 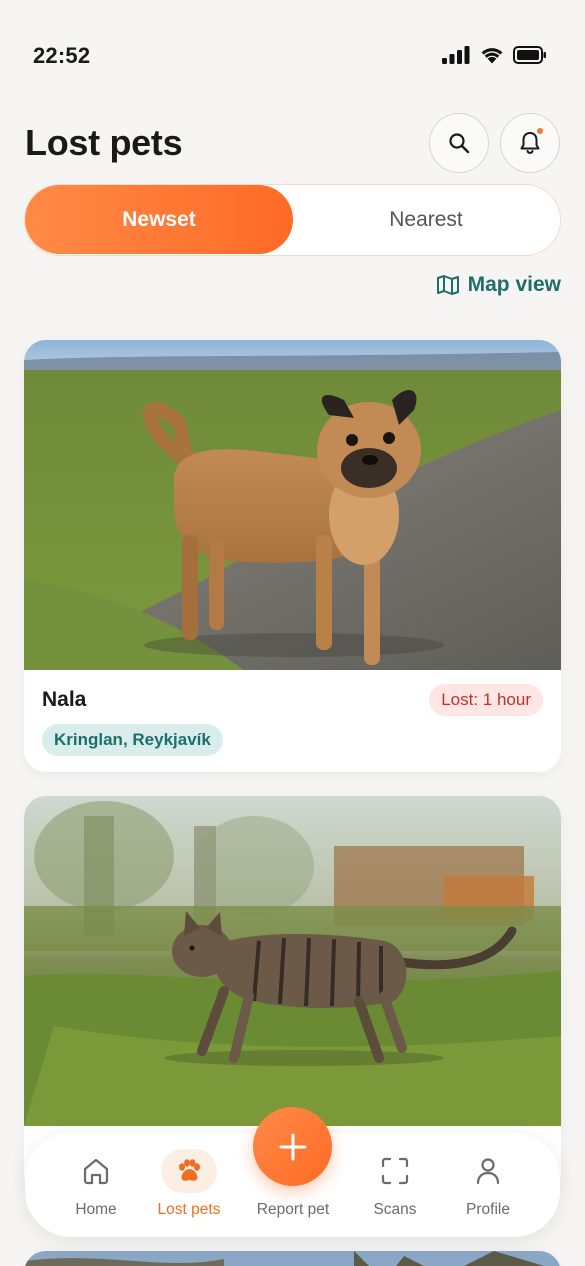 I want to click on notifications-button, so click(x=530, y=143).